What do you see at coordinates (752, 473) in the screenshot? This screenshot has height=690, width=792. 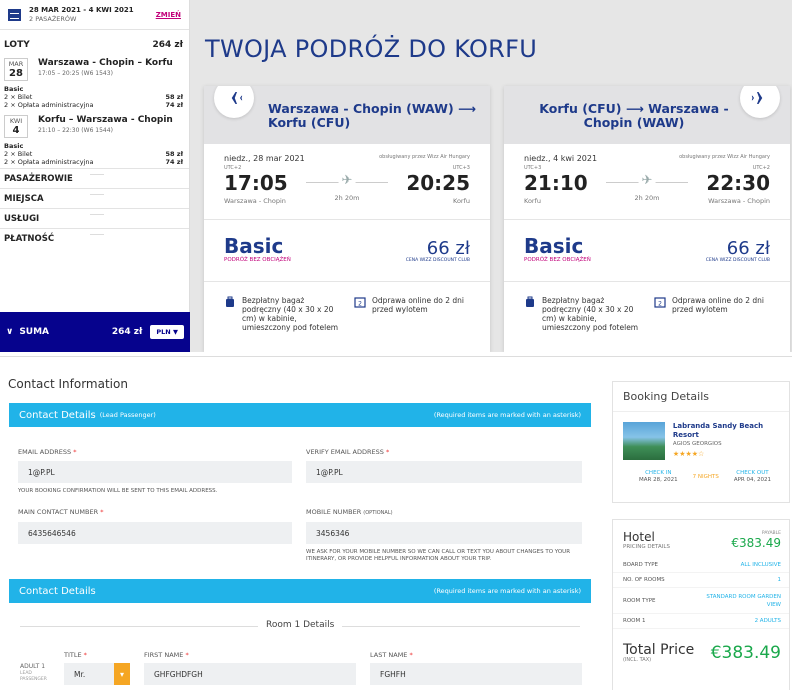 I see `checkout-label: CHECK OUT` at bounding box center [752, 473].